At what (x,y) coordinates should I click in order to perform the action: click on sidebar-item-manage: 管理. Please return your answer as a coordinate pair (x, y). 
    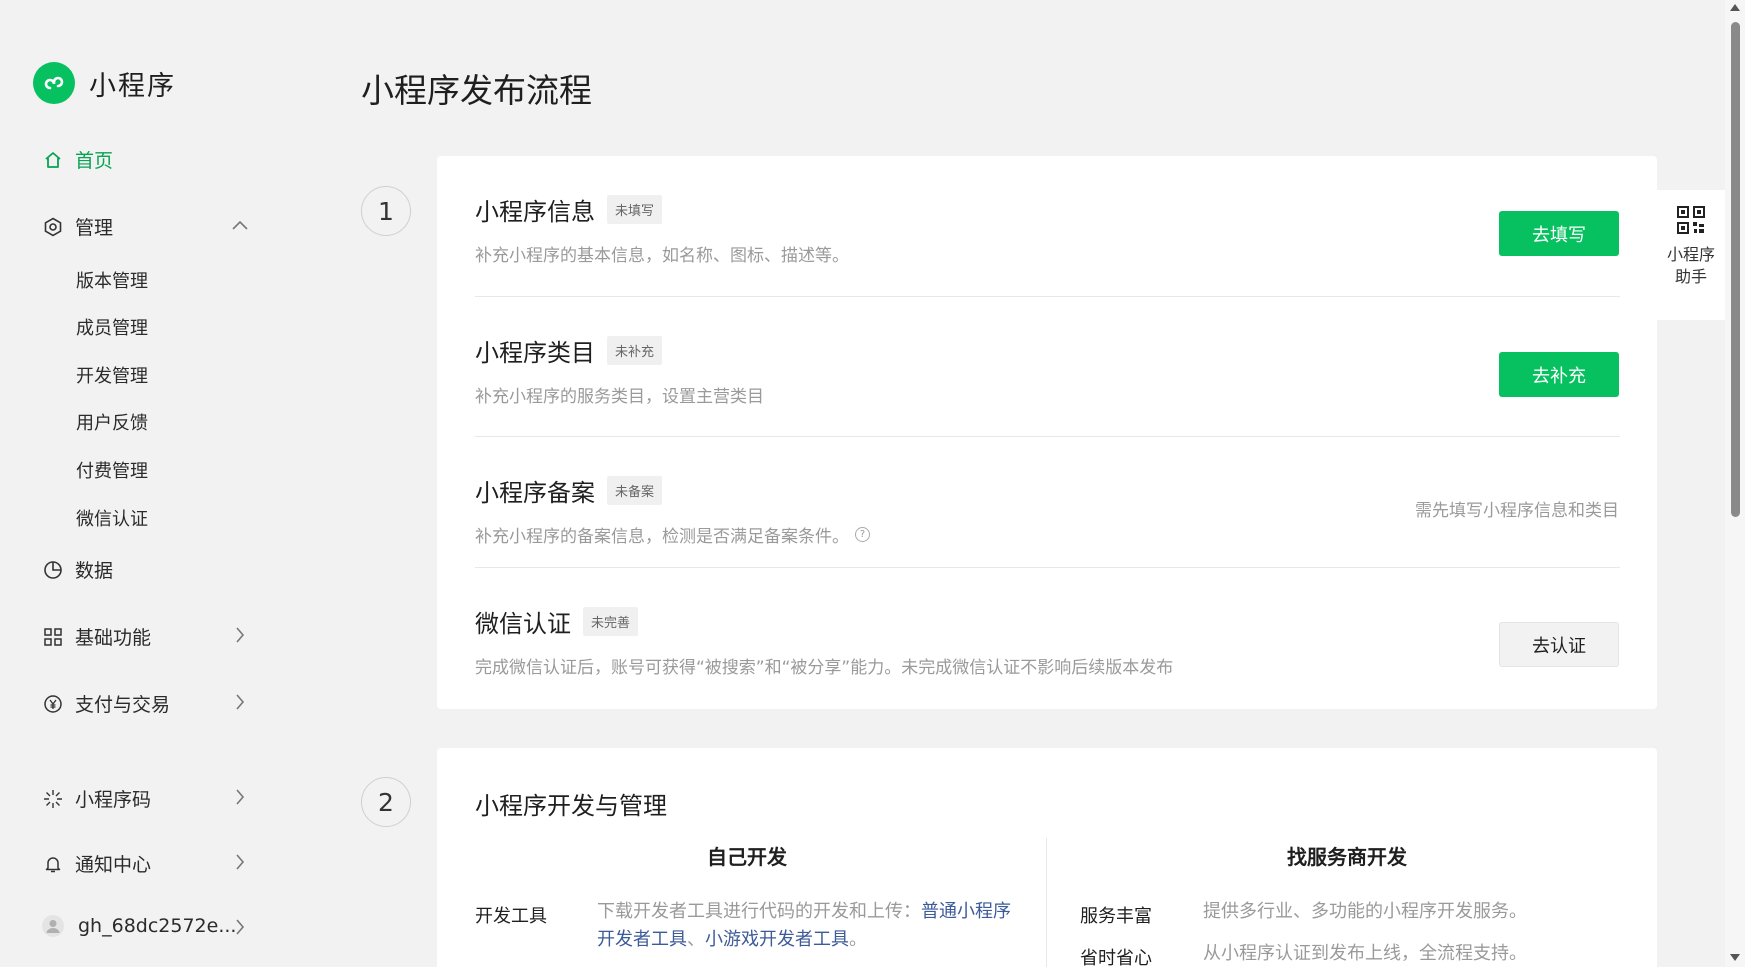
    Looking at the image, I should click on (77, 226).